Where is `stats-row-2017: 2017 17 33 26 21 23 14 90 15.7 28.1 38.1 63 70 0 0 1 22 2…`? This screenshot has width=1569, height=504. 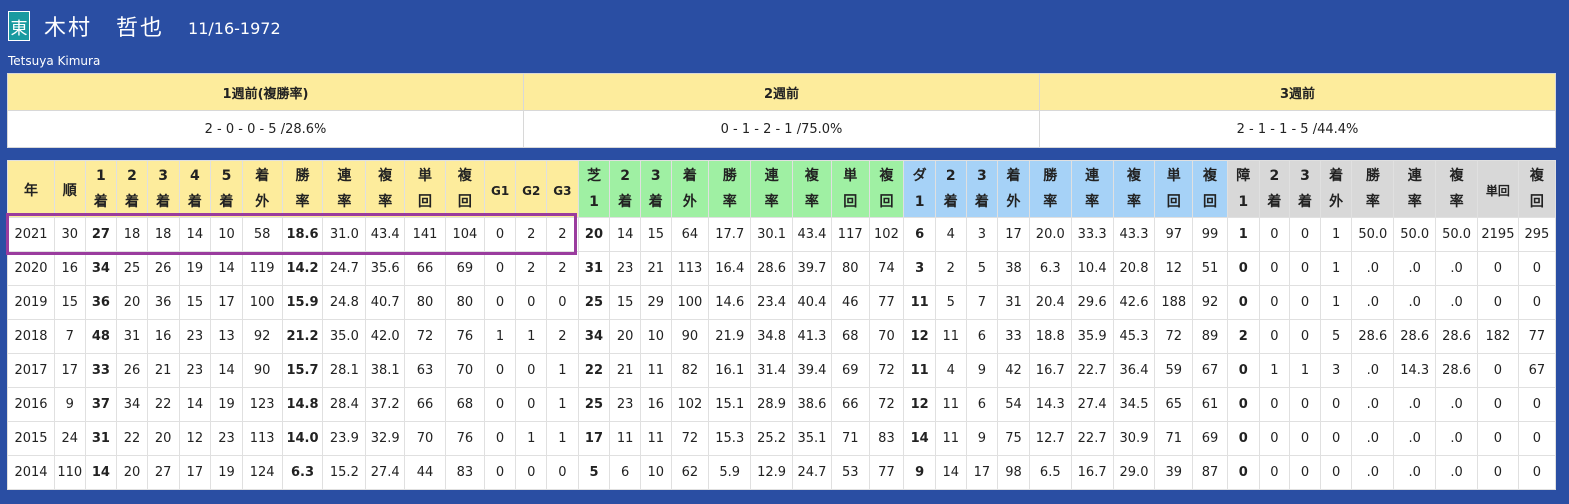
stats-row-2017: 2017 17 33 26 21 23 14 90 15.7 28.1 38.1 63 70 0 0 1 22 2… is located at coordinates (782, 370).